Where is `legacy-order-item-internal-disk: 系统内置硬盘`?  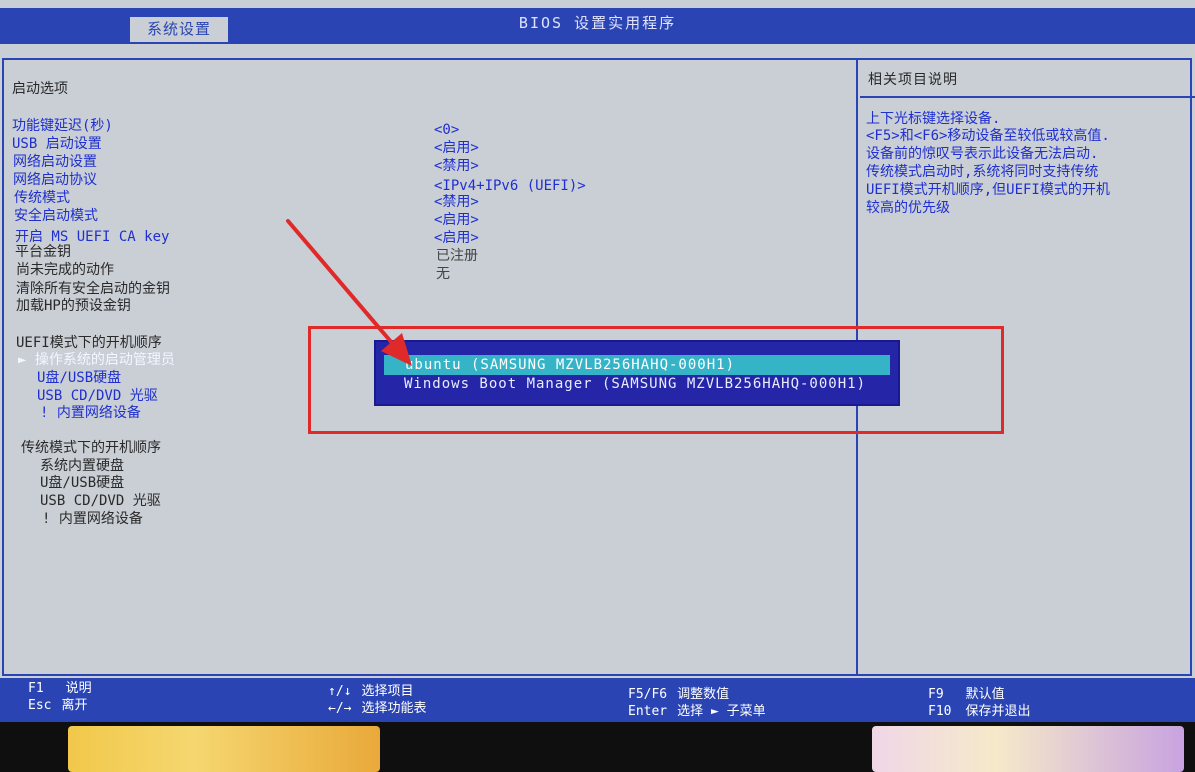
legacy-order-item-internal-disk: 系统内置硬盘 is located at coordinates (82, 466).